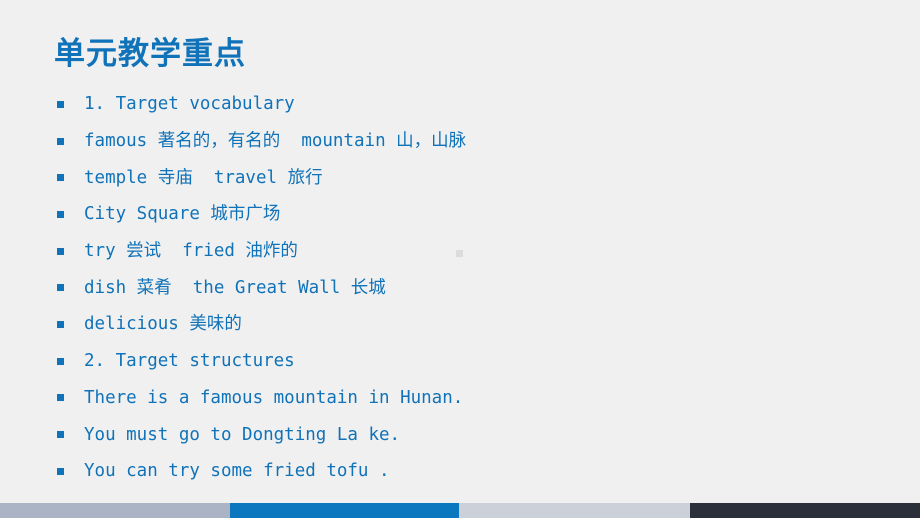 The image size is (920, 518). What do you see at coordinates (242, 434) in the screenshot?
I see `list-item-label: You must go to Dongting La ke.` at bounding box center [242, 434].